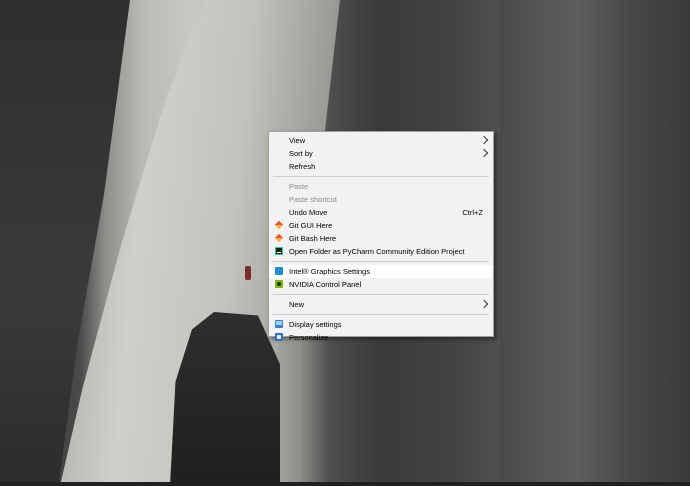 The width and height of the screenshot is (690, 486). I want to click on menu-item-personalize: Personalize, so click(381, 337).